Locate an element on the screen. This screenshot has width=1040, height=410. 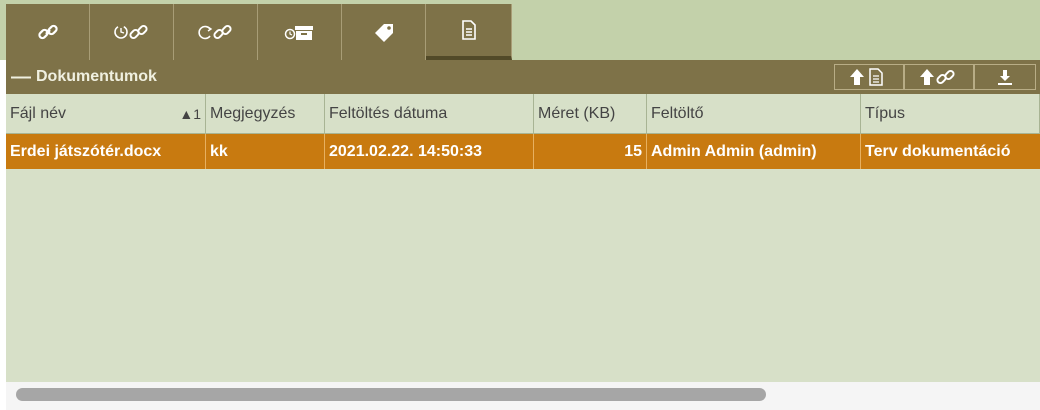
tag-icon is located at coordinates (383, 33).